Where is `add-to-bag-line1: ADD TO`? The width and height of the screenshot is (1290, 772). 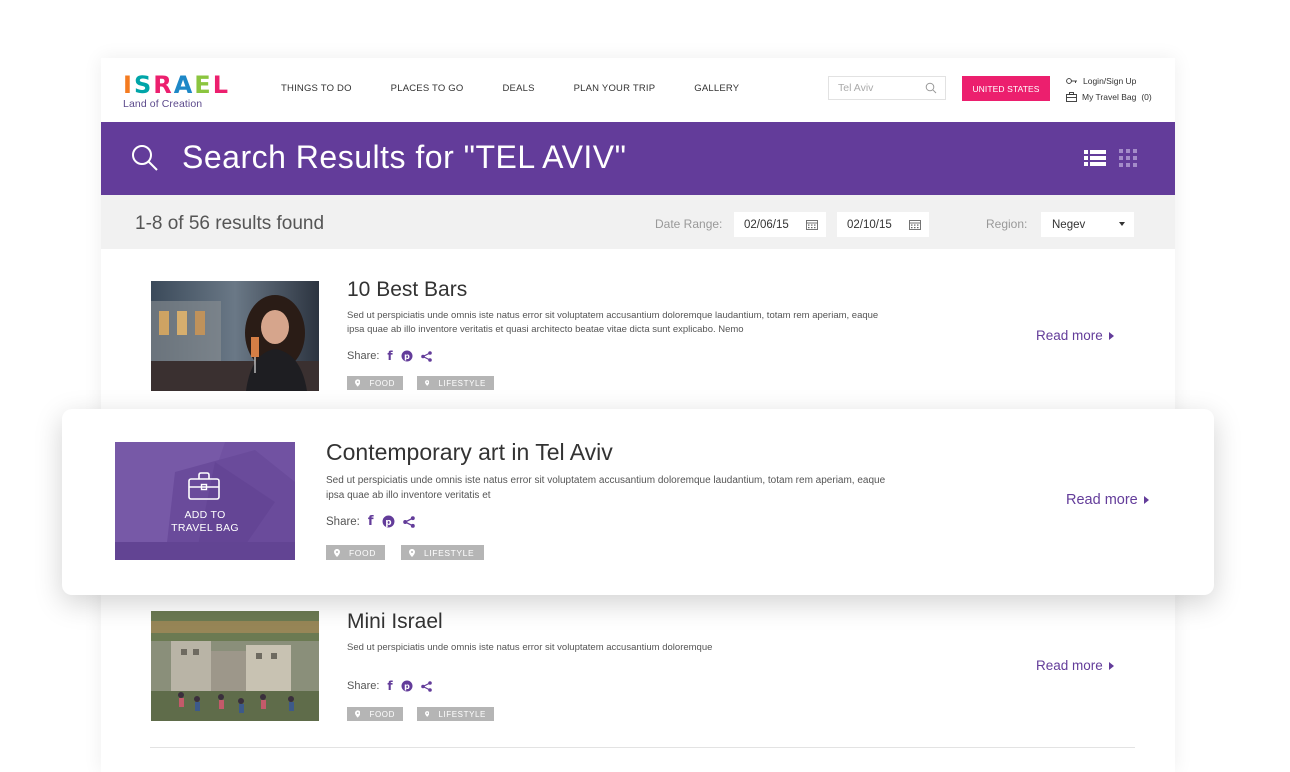 add-to-bag-line1: ADD TO is located at coordinates (205, 515).